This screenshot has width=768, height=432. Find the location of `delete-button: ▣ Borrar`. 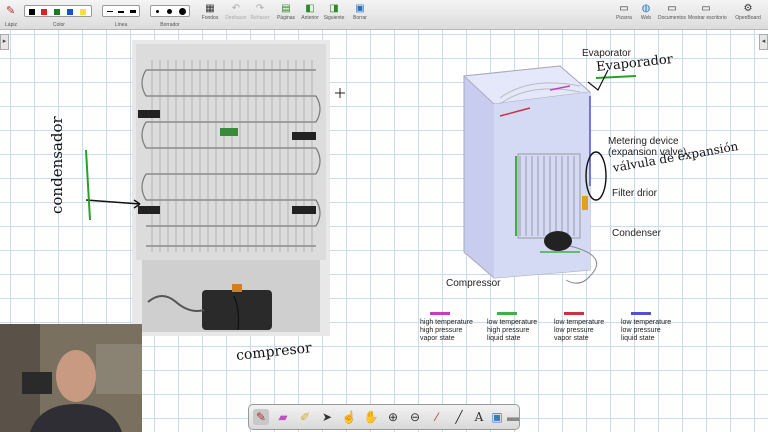

delete-button: ▣ Borrar is located at coordinates (360, 15).